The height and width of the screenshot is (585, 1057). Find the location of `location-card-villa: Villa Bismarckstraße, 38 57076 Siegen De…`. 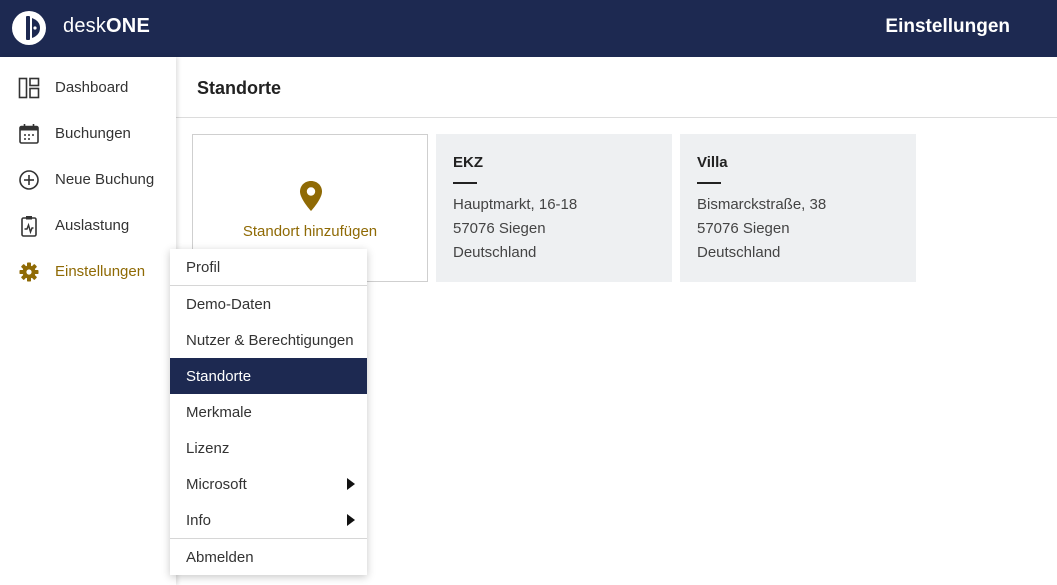

location-card-villa: Villa Bismarckstraße, 38 57076 Siegen De… is located at coordinates (798, 208).